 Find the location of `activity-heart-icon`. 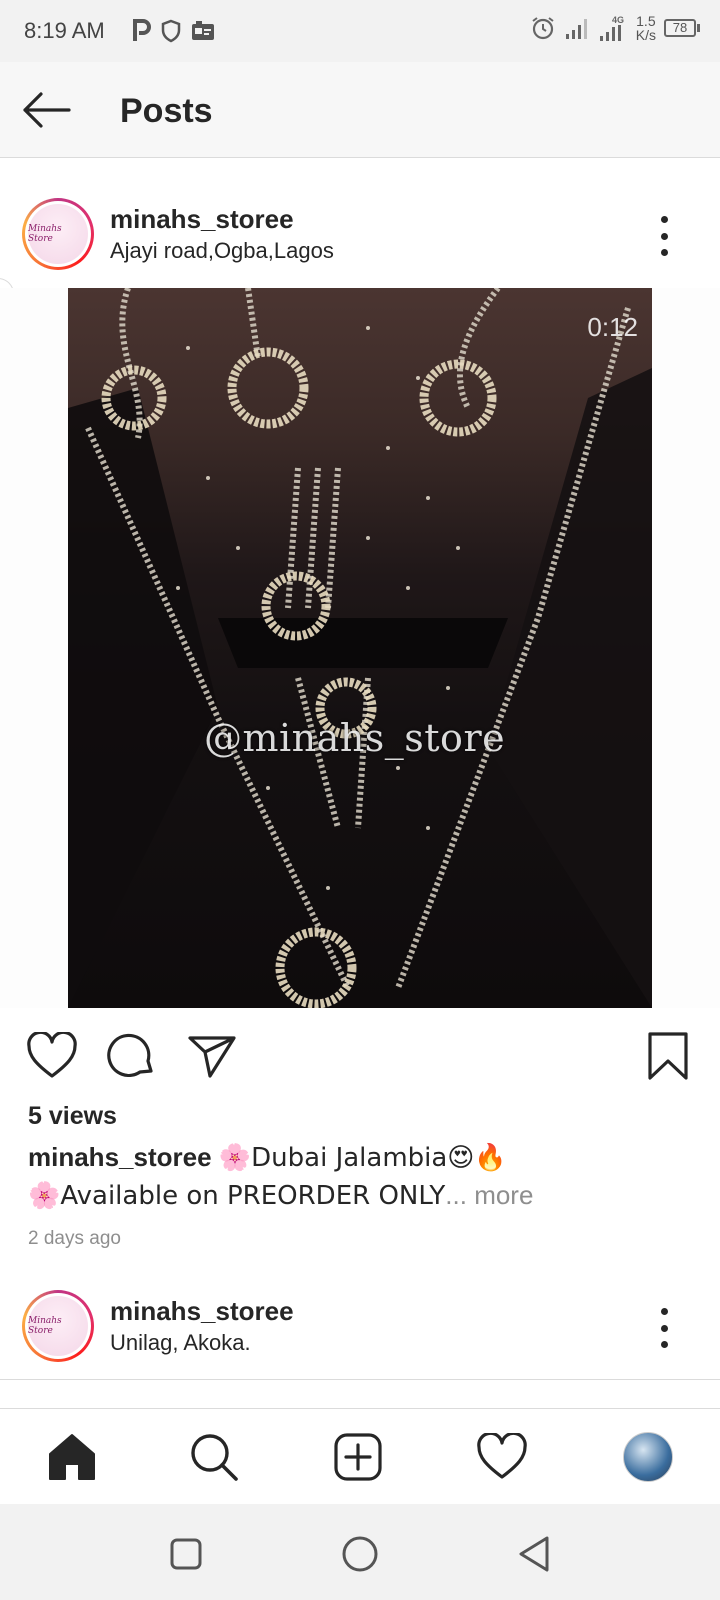

activity-heart-icon is located at coordinates (502, 1456).